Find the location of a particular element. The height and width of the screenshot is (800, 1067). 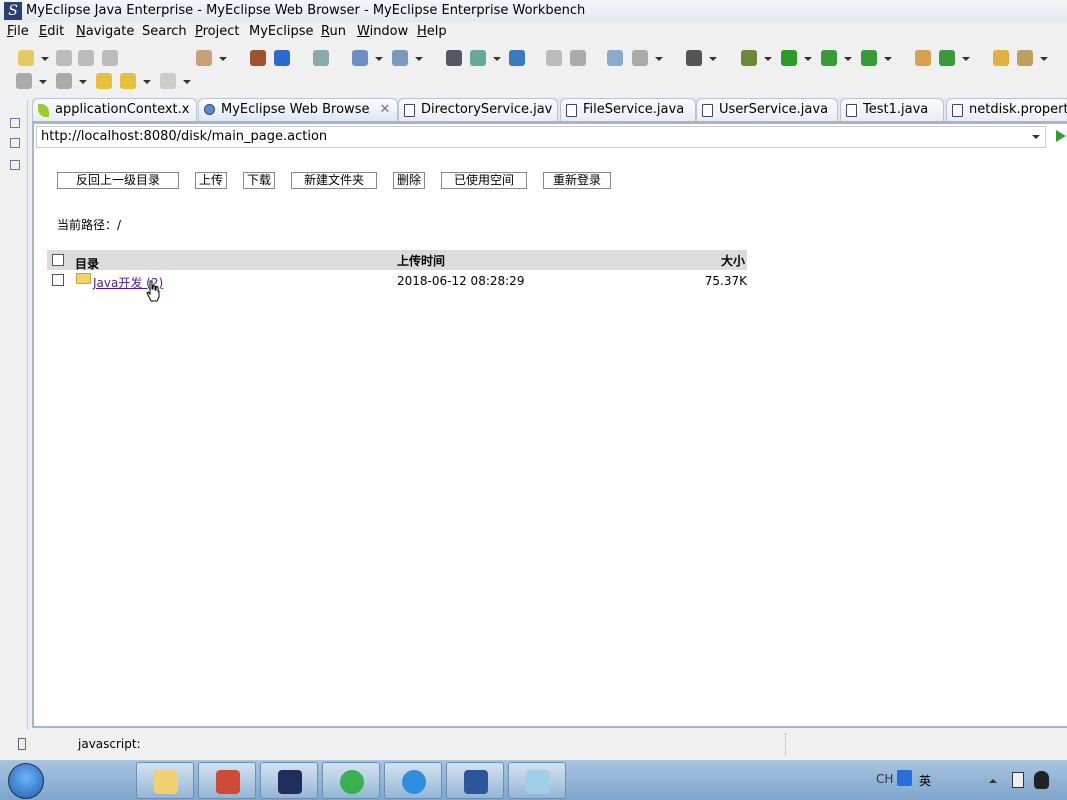

close-tab-icon: ✕ is located at coordinates (384, 109).